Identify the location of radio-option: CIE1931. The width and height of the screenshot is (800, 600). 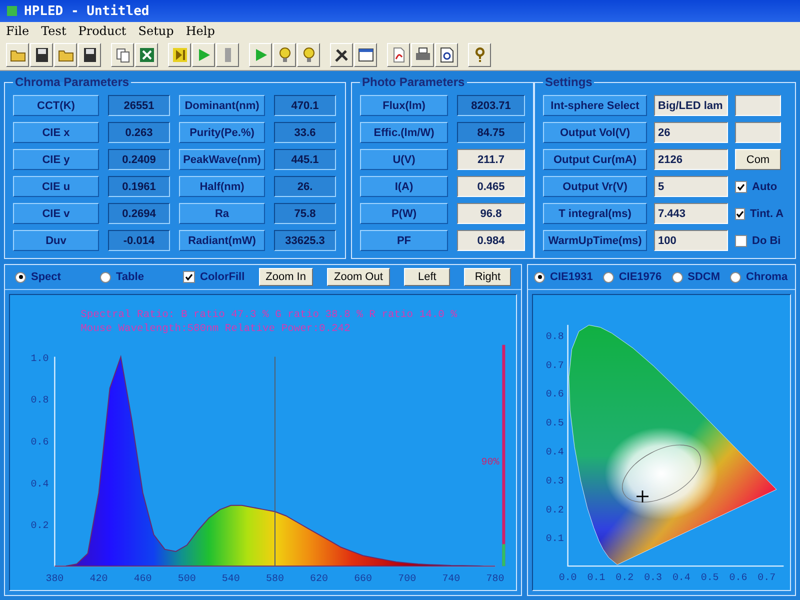
(563, 277).